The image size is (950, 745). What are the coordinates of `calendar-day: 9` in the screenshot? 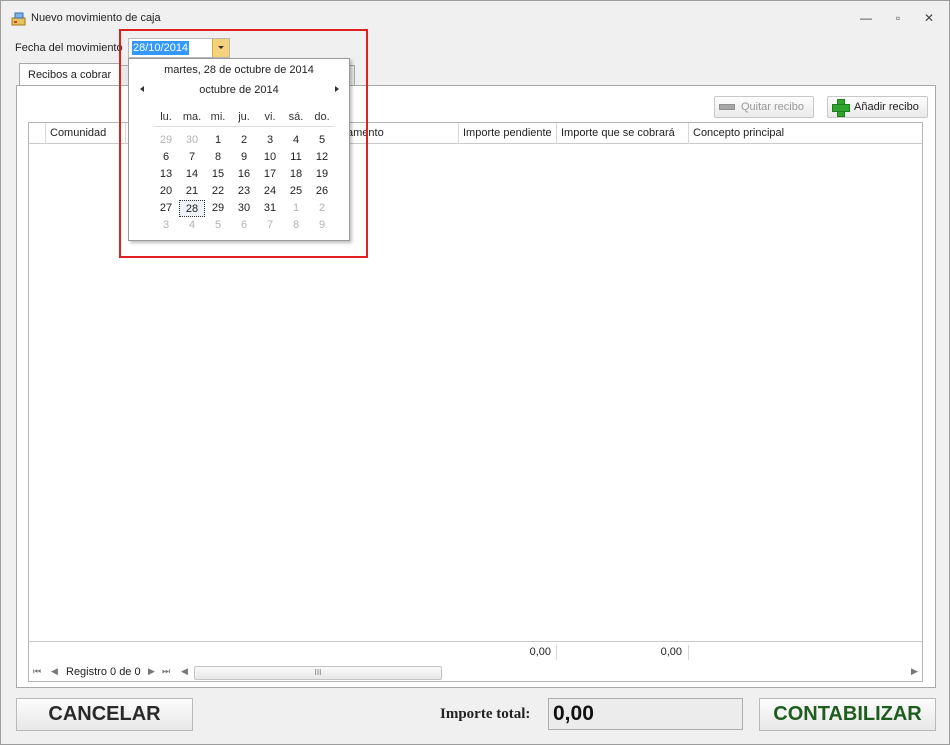 It's located at (244, 157).